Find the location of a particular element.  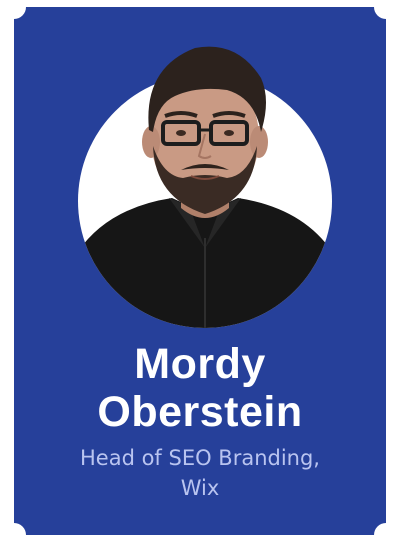

card-notch-top-right is located at coordinates (385, 9).